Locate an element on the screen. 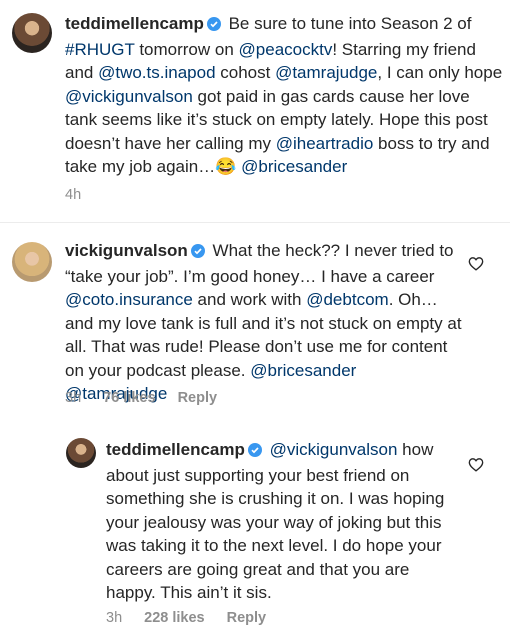 Image resolution: width=510 pixels, height=640 pixels. mention-link: @two.ts.inapod is located at coordinates (156, 72).